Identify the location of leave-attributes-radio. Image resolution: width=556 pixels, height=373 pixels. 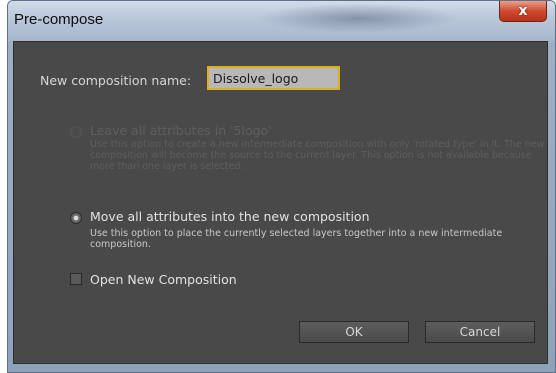
(76, 132).